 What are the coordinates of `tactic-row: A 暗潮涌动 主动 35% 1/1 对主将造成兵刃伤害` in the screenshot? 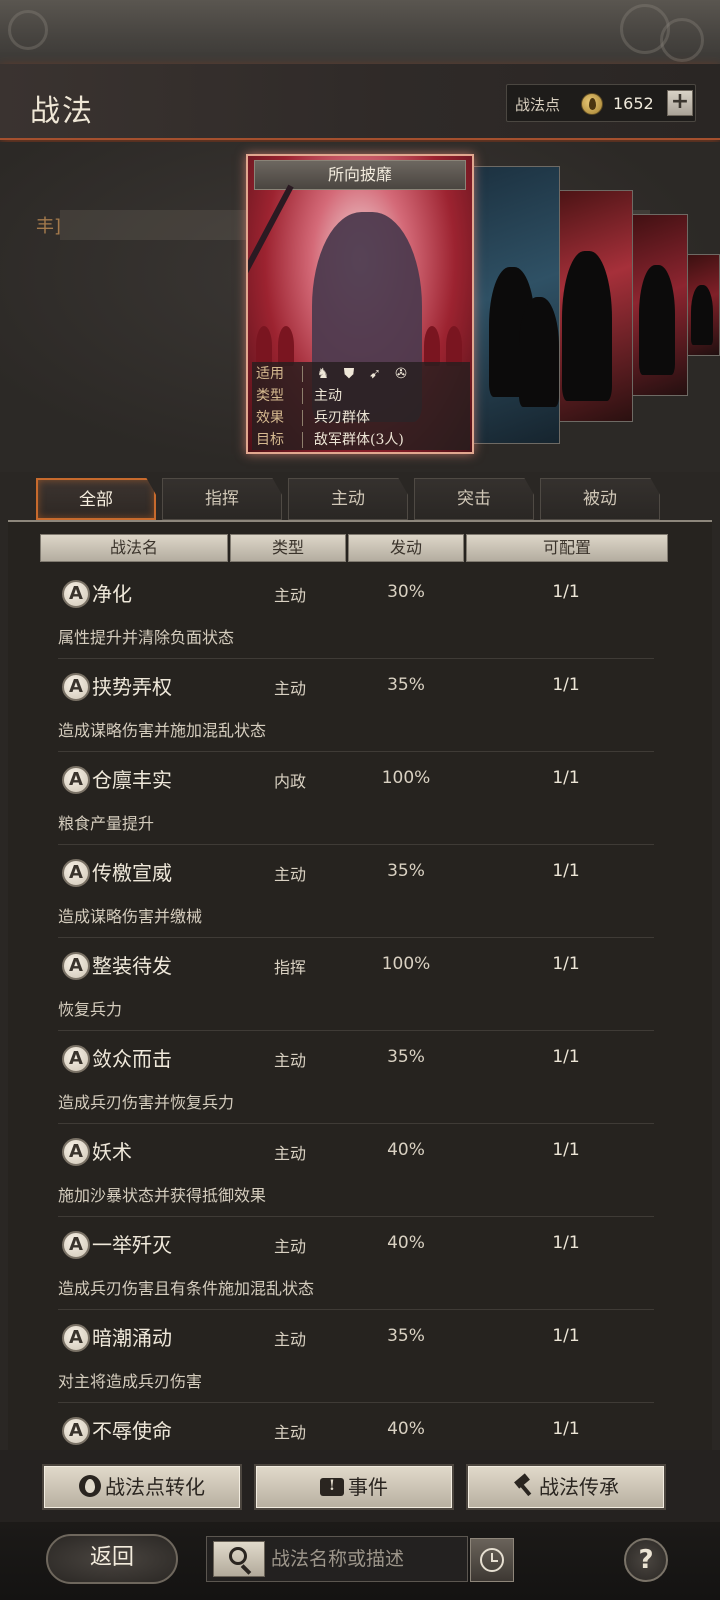 It's located at (360, 1358).